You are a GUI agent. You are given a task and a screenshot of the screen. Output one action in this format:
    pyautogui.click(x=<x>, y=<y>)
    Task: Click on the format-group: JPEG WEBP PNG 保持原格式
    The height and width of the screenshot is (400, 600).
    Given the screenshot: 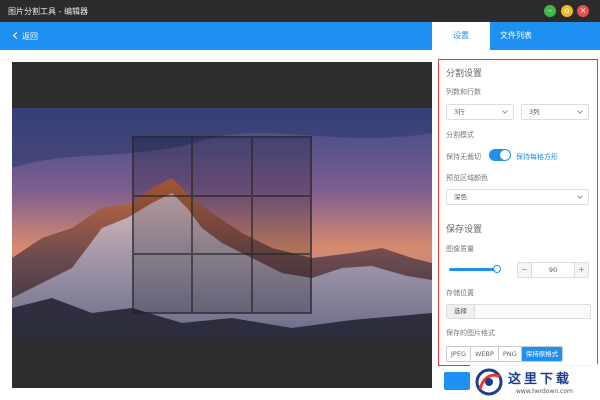 What is the action you would take?
    pyautogui.click(x=505, y=354)
    